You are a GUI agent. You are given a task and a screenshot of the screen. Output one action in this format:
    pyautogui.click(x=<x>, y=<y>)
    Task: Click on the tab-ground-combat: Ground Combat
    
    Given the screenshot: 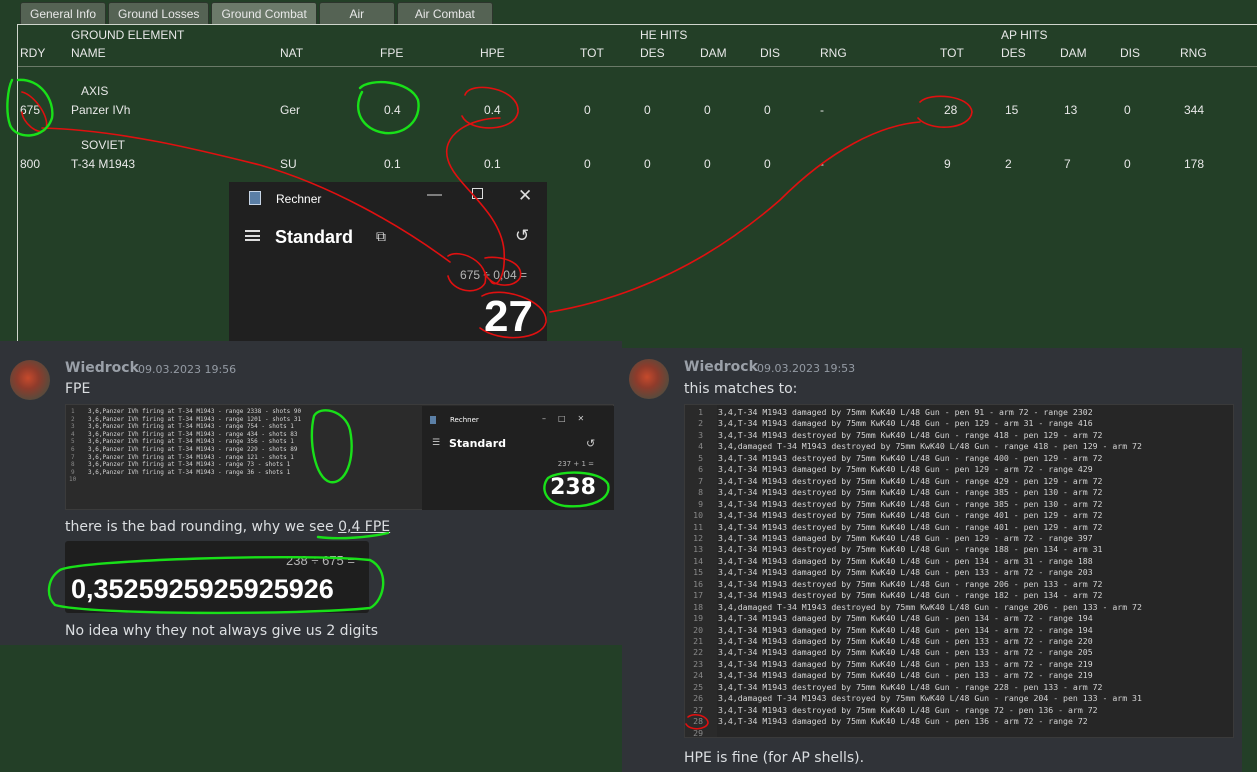 What is the action you would take?
    pyautogui.click(x=264, y=13)
    